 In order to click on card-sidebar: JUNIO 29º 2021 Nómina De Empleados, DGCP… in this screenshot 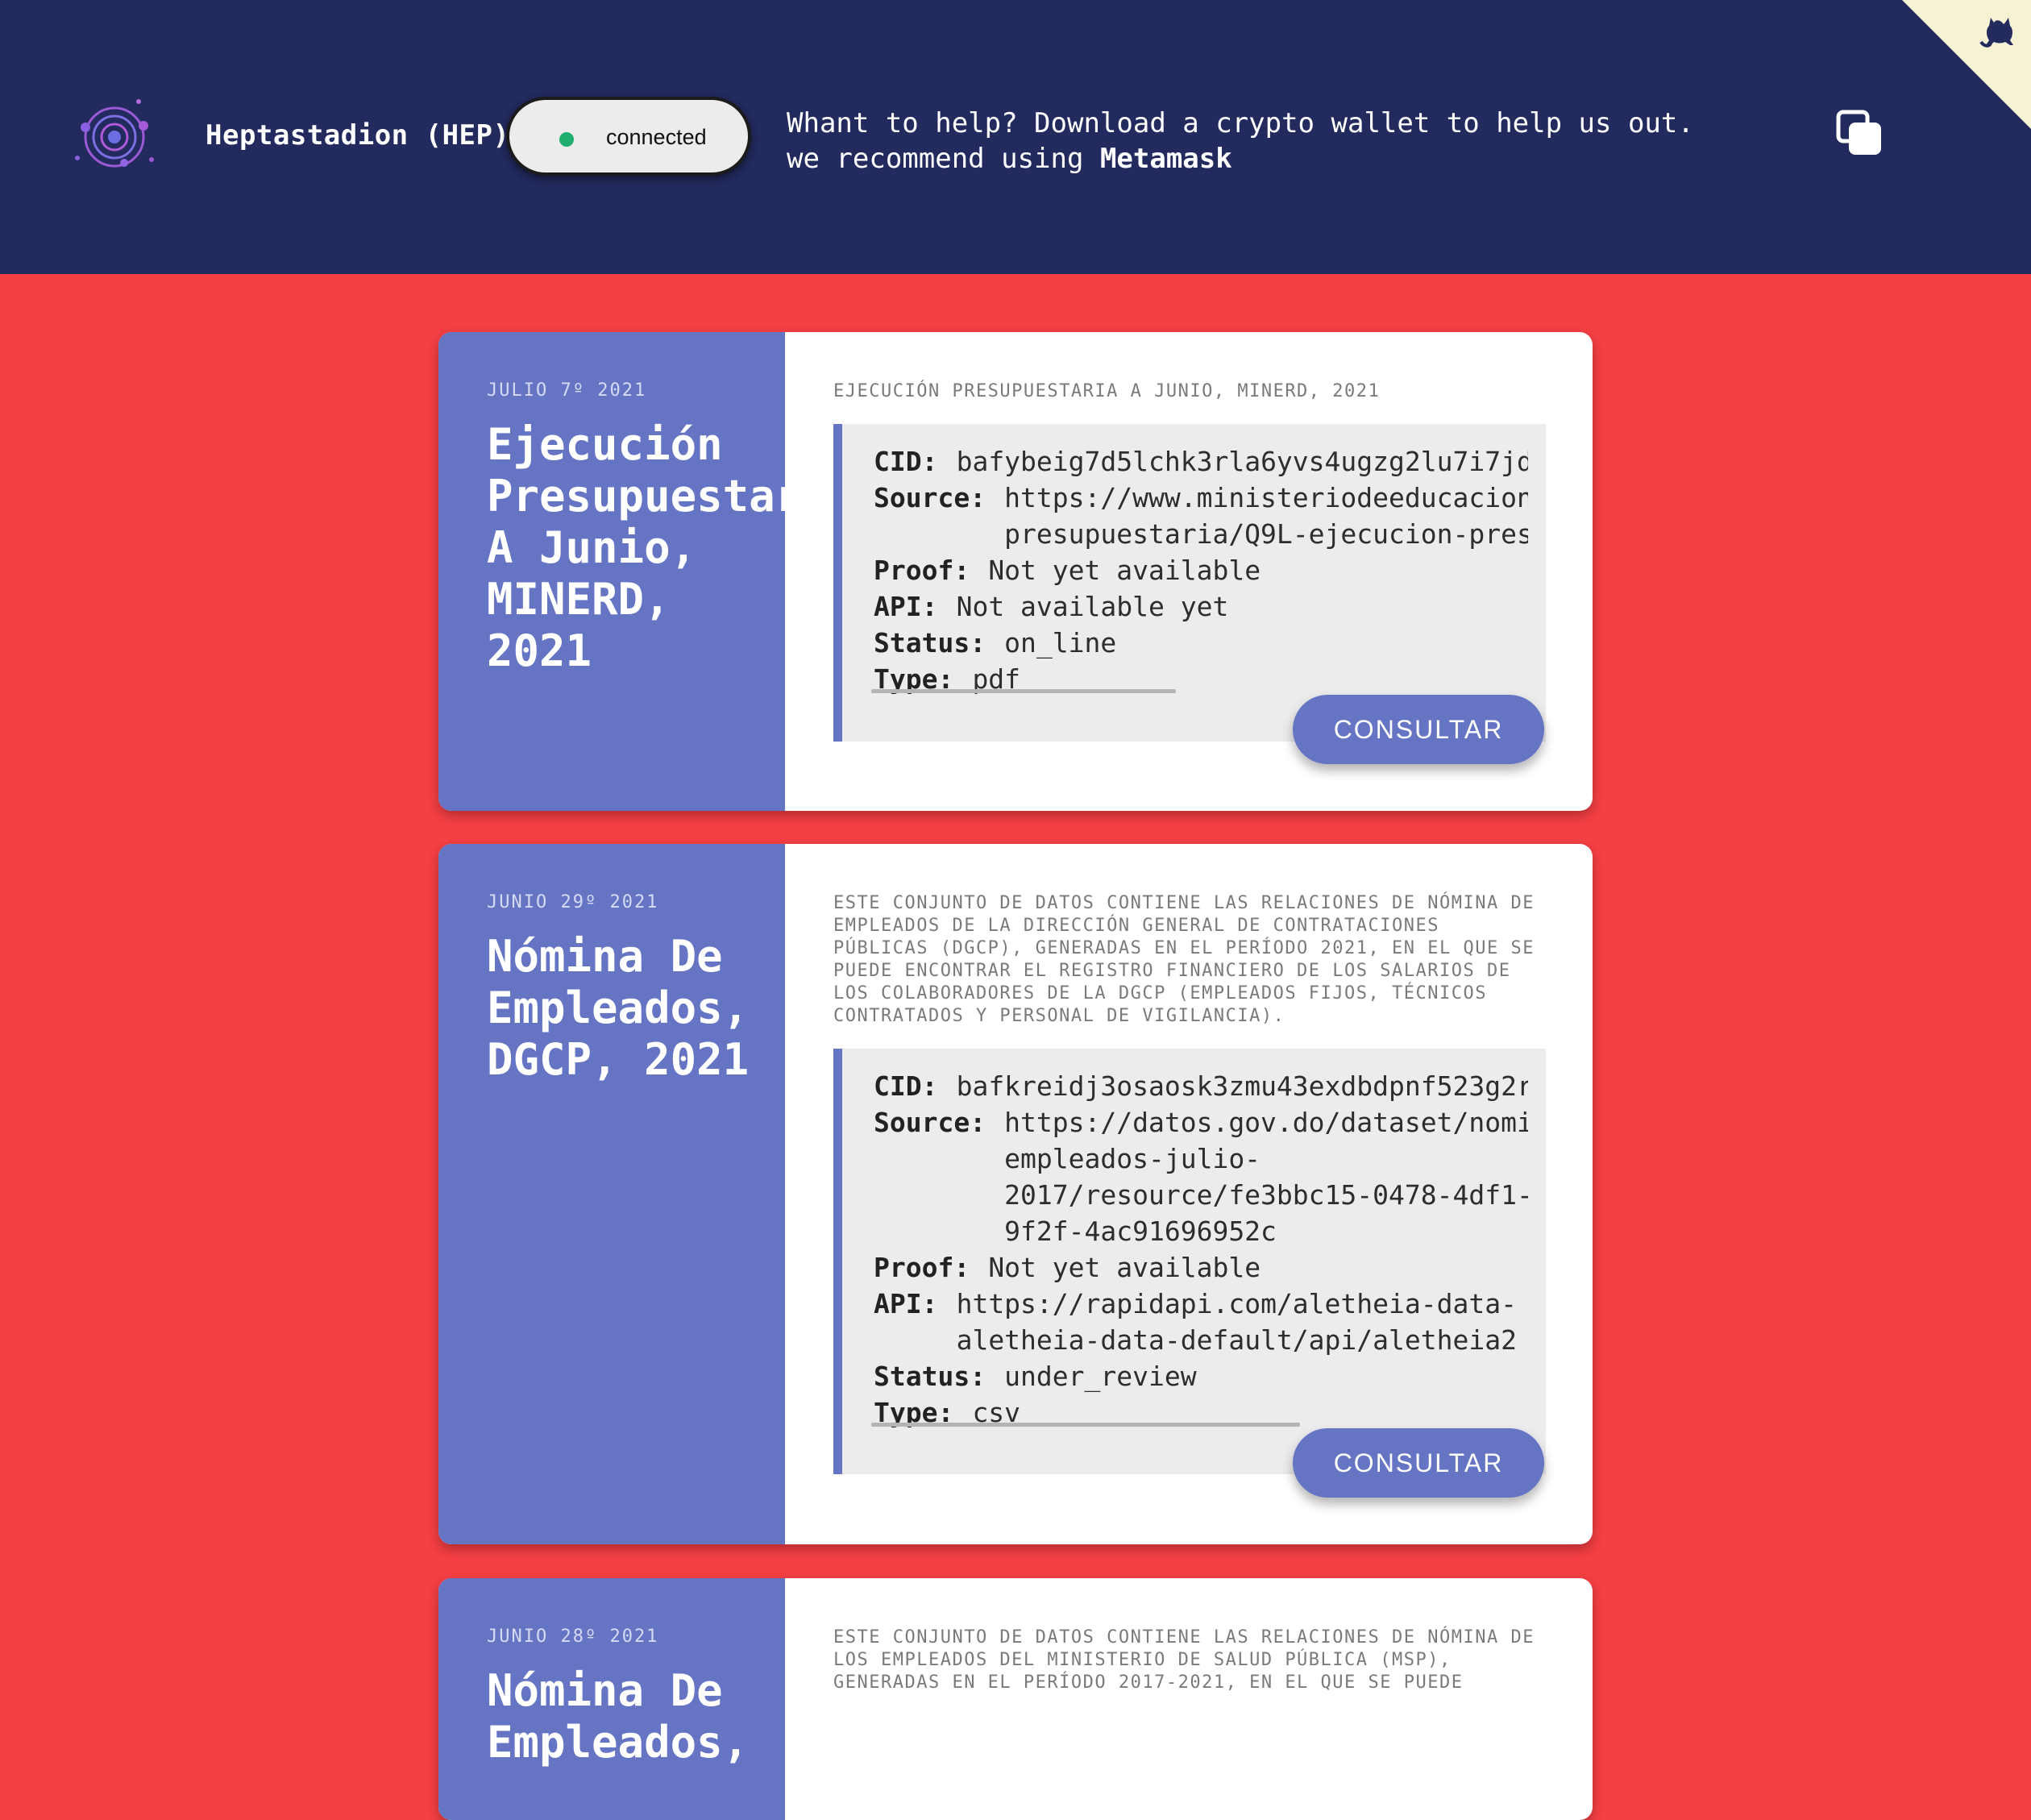, I will do `click(611, 1194)`.